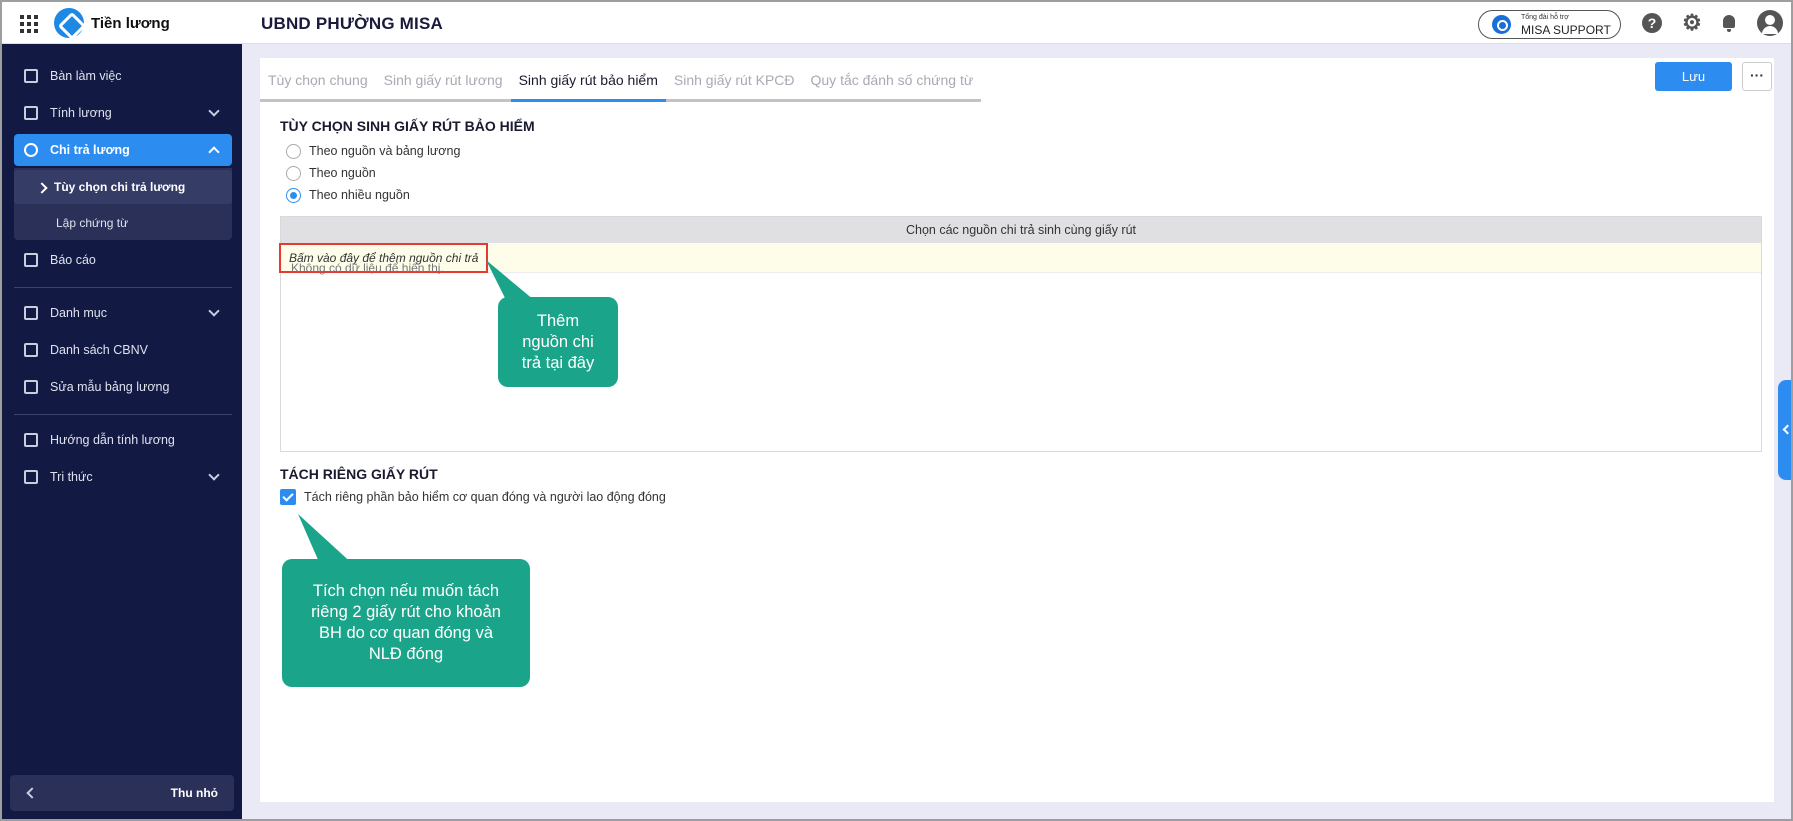  Describe the element at coordinates (78, 313) in the screenshot. I see `sidebar-item-label: Danh mục` at that location.